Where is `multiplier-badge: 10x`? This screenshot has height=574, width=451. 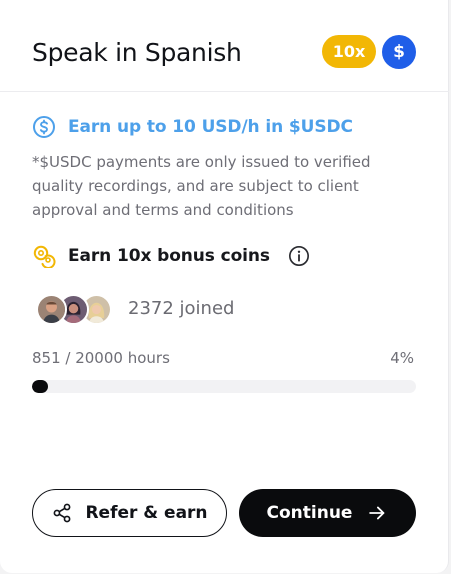 multiplier-badge: 10x is located at coordinates (349, 51).